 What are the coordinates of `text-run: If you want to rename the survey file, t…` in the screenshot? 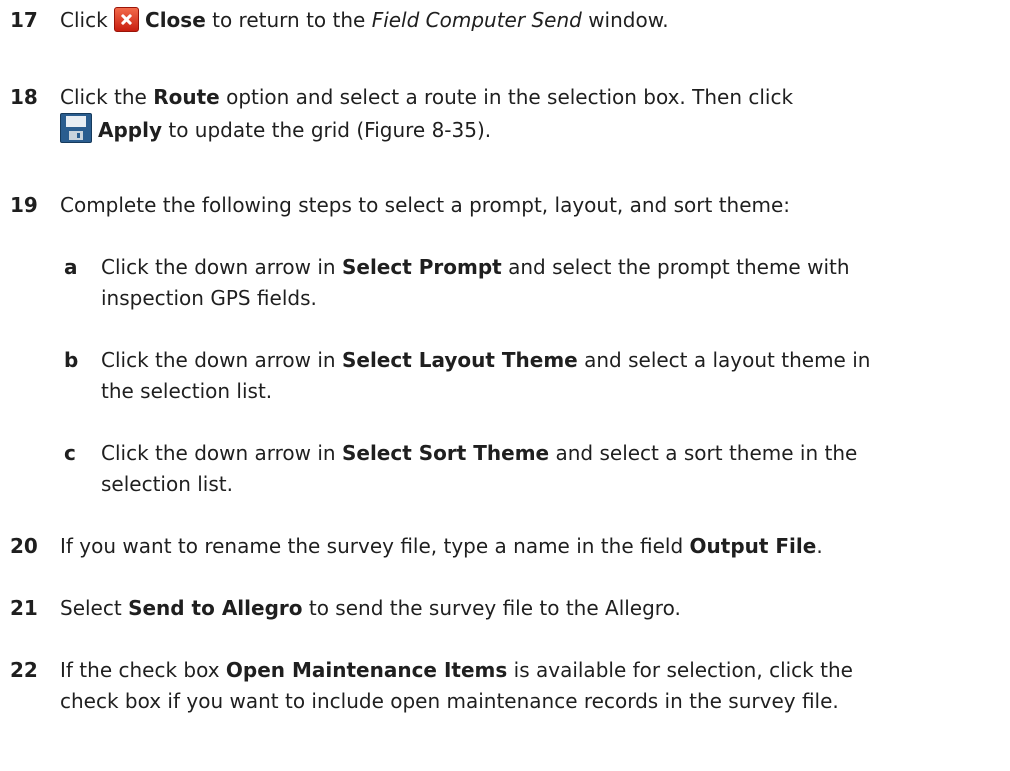 It's located at (372, 546).